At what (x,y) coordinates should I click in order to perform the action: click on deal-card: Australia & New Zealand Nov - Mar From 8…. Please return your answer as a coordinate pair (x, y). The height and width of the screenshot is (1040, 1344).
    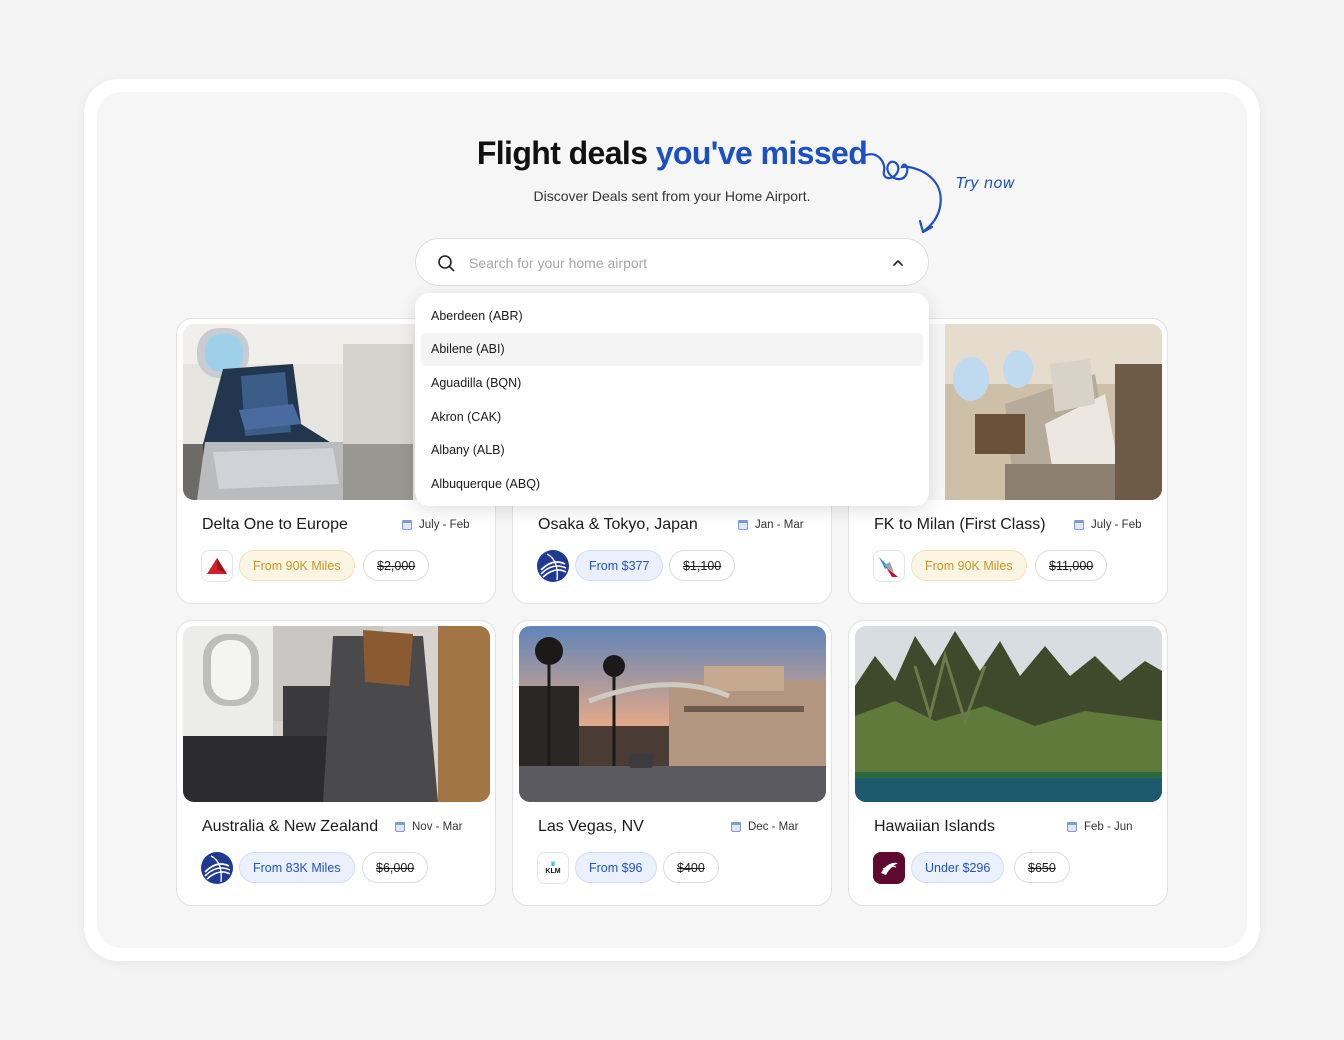
    Looking at the image, I should click on (336, 763).